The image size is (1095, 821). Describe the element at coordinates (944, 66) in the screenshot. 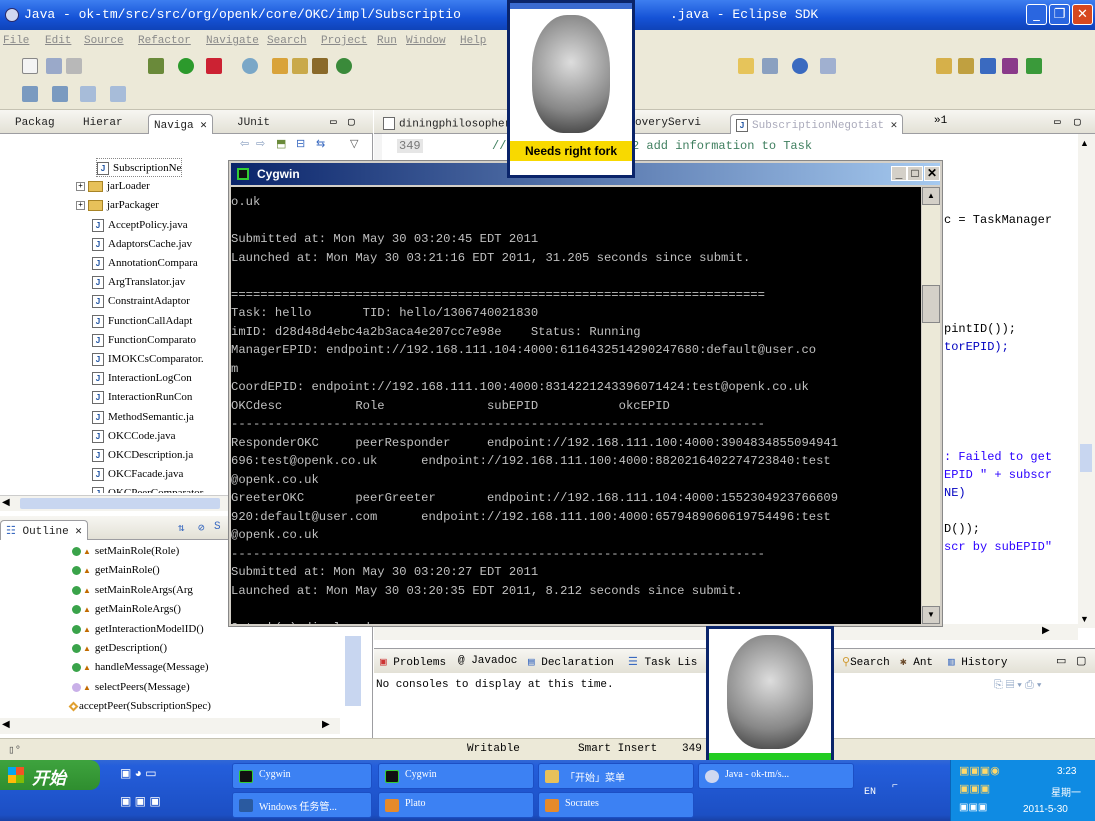

I see `open-perspective-icon` at that location.